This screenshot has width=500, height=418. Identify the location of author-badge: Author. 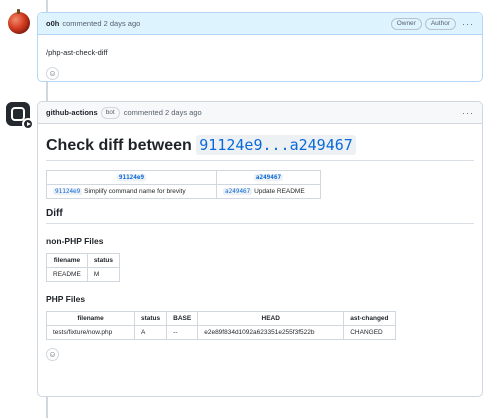
(440, 23).